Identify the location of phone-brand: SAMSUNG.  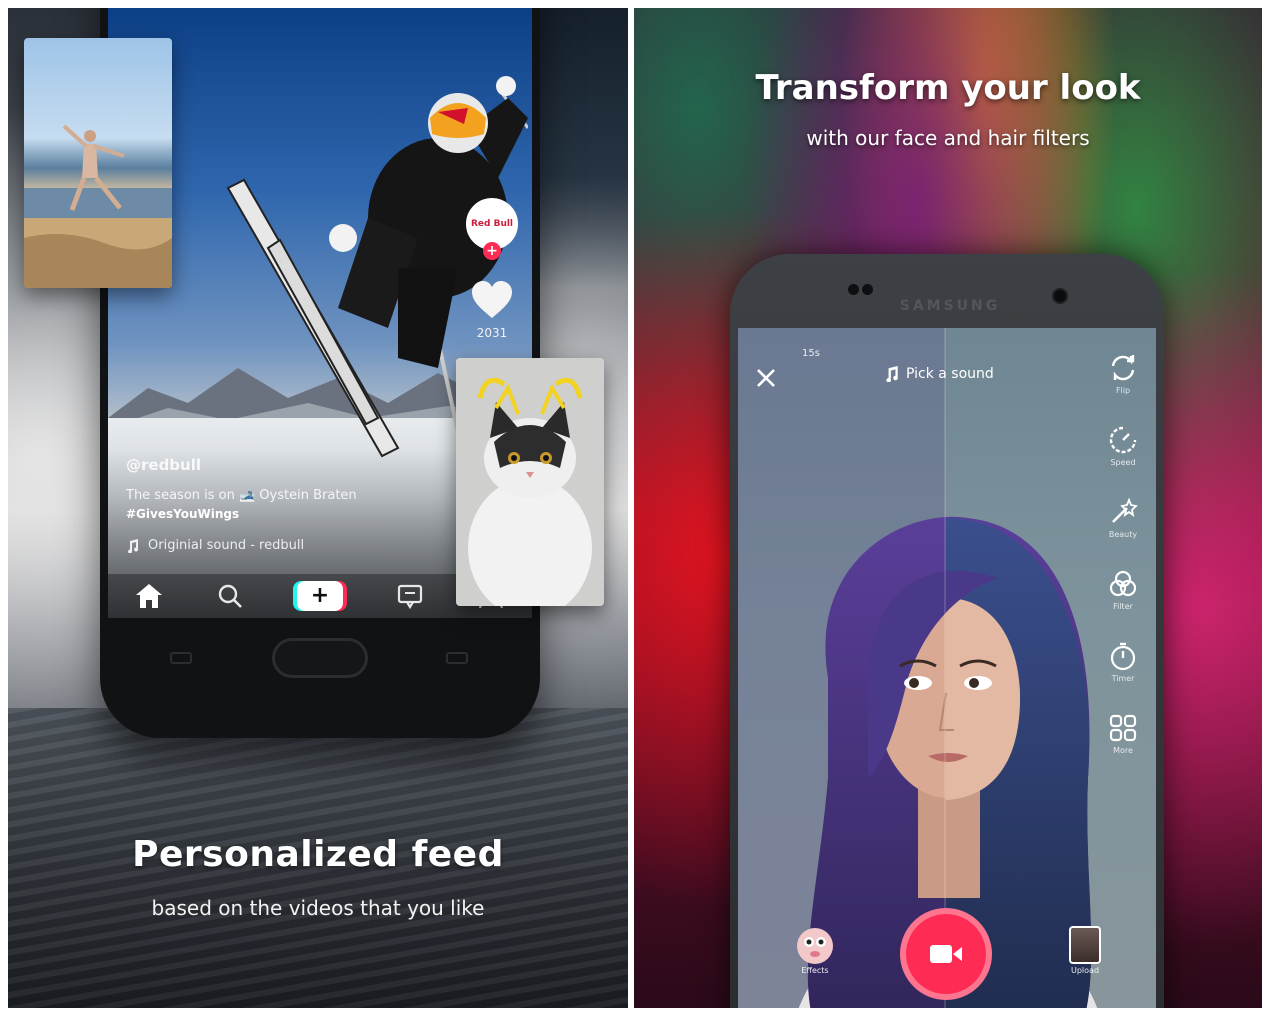
(950, 306).